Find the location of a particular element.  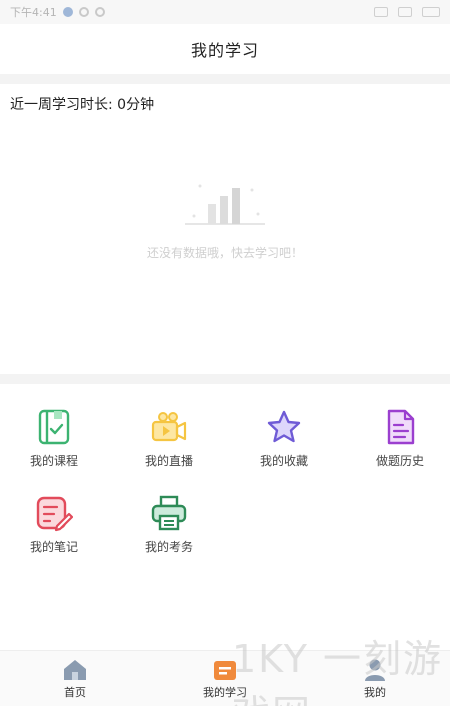

empty-state: 还没有数据哦，快去学习吧！ is located at coordinates (225, 220).